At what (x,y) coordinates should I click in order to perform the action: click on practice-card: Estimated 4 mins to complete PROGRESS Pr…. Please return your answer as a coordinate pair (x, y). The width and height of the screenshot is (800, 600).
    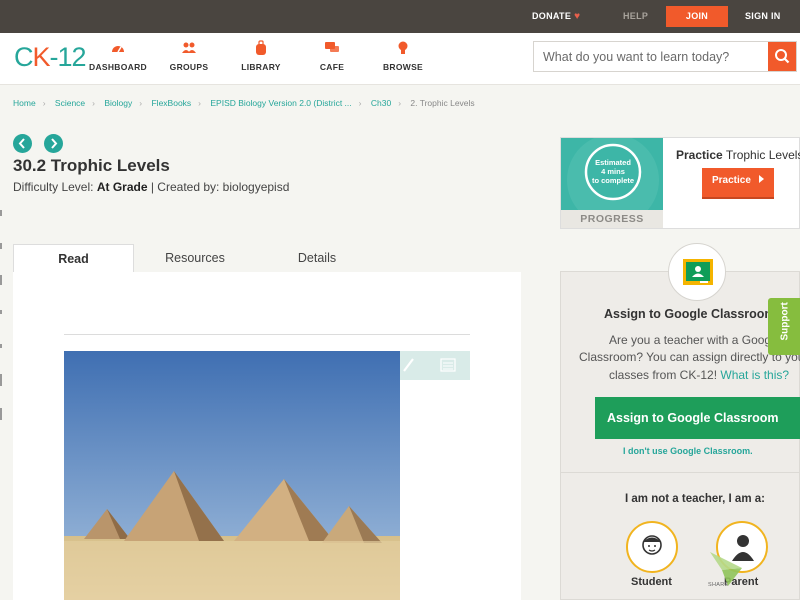
    Looking at the image, I should click on (680, 183).